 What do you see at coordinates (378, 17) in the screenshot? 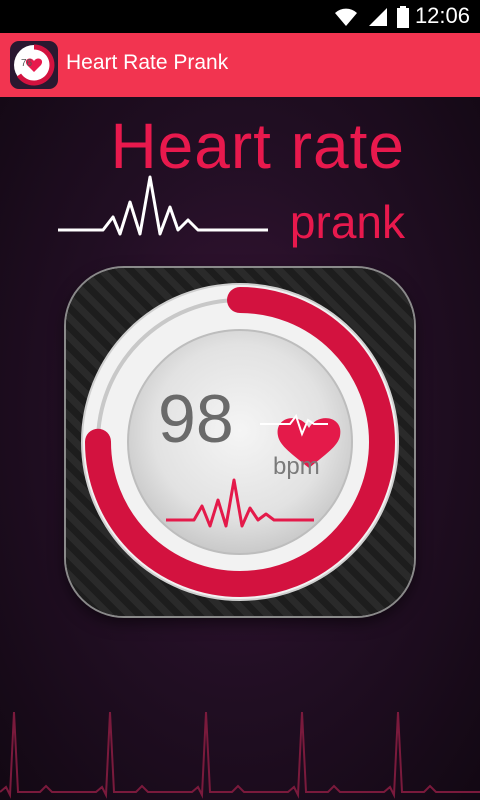
I see `signal-icon` at bounding box center [378, 17].